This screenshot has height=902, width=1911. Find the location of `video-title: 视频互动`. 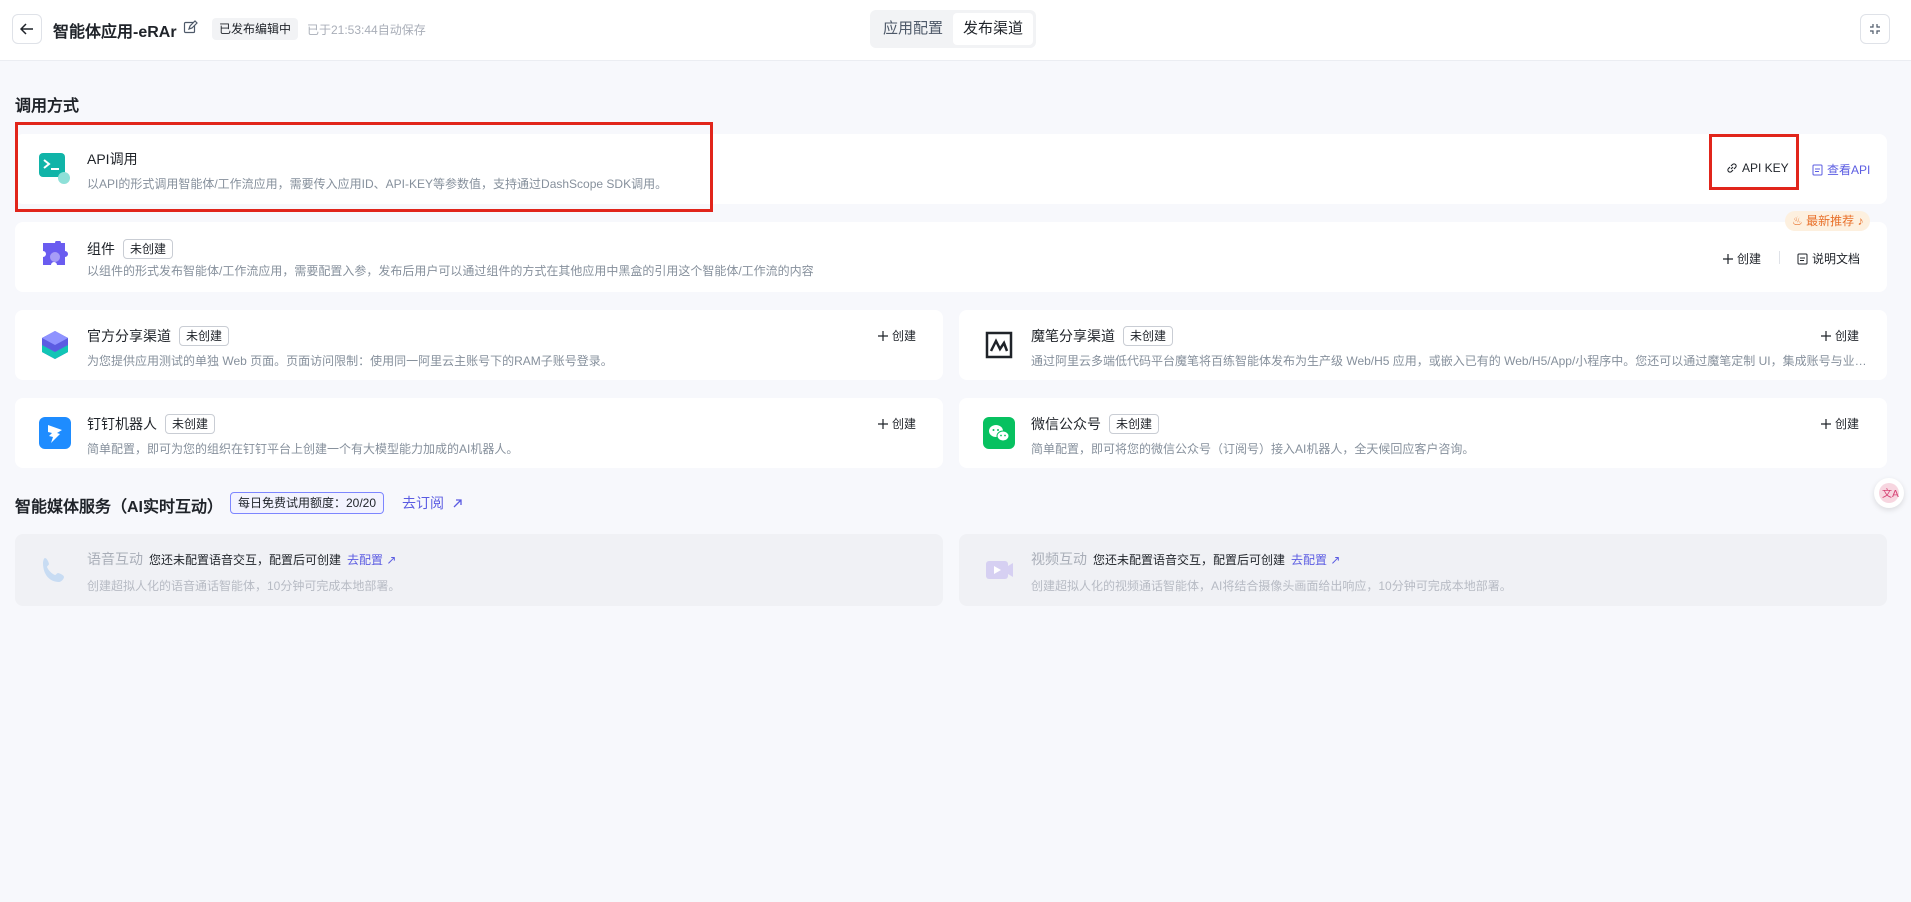

video-title: 视频互动 is located at coordinates (1059, 559).